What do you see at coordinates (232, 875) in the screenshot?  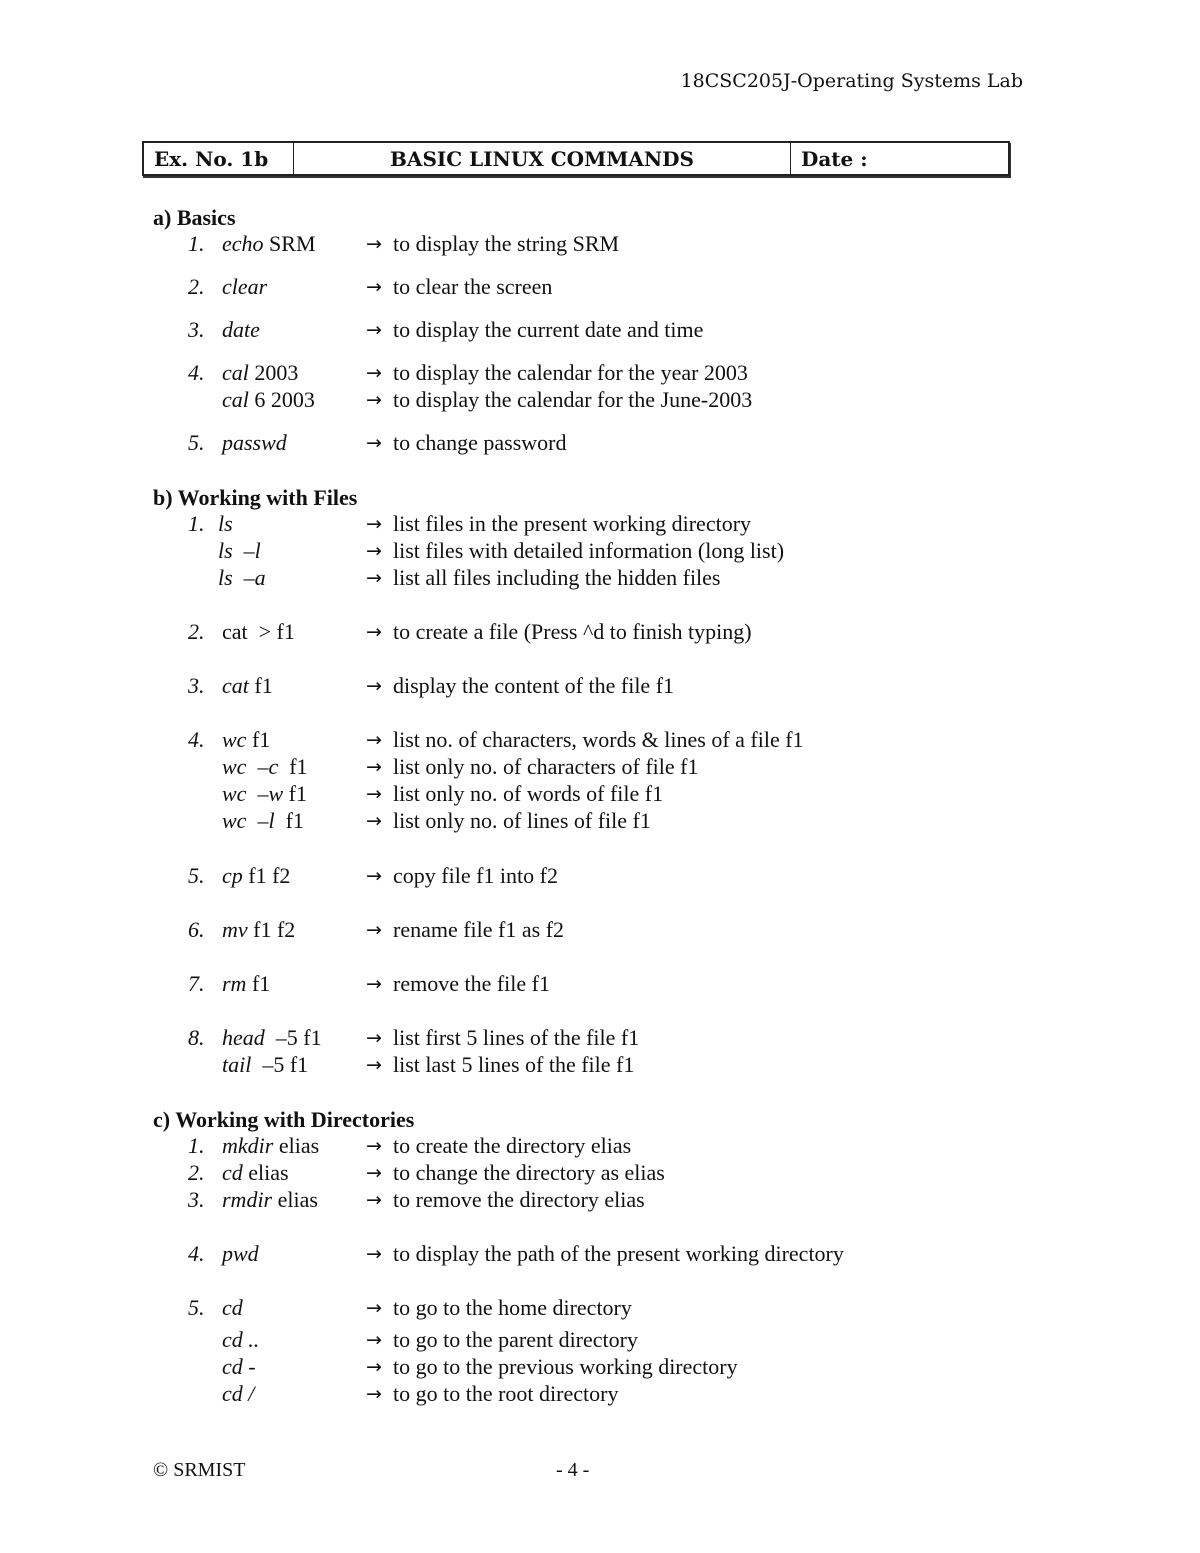 I see `command-name: cp` at bounding box center [232, 875].